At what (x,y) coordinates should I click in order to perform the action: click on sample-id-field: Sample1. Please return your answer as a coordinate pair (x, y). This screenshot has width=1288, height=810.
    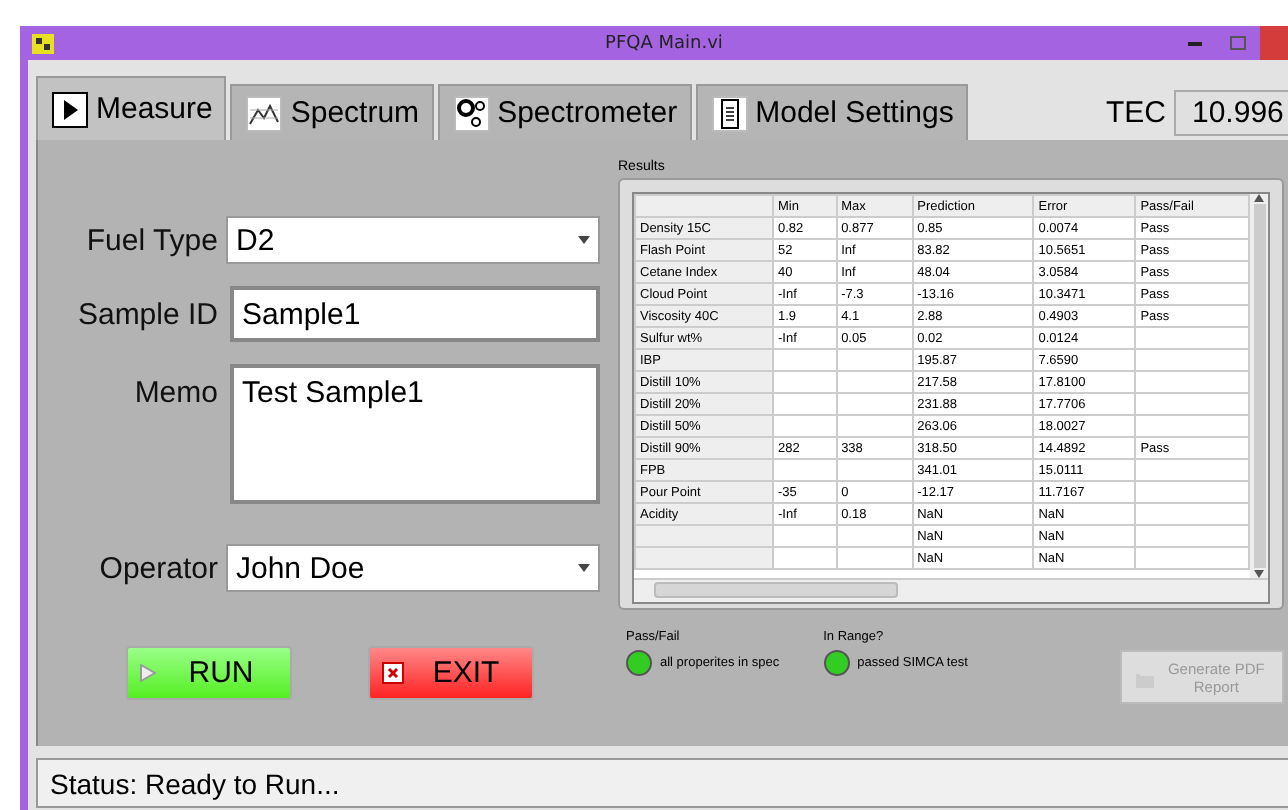
    Looking at the image, I should click on (415, 314).